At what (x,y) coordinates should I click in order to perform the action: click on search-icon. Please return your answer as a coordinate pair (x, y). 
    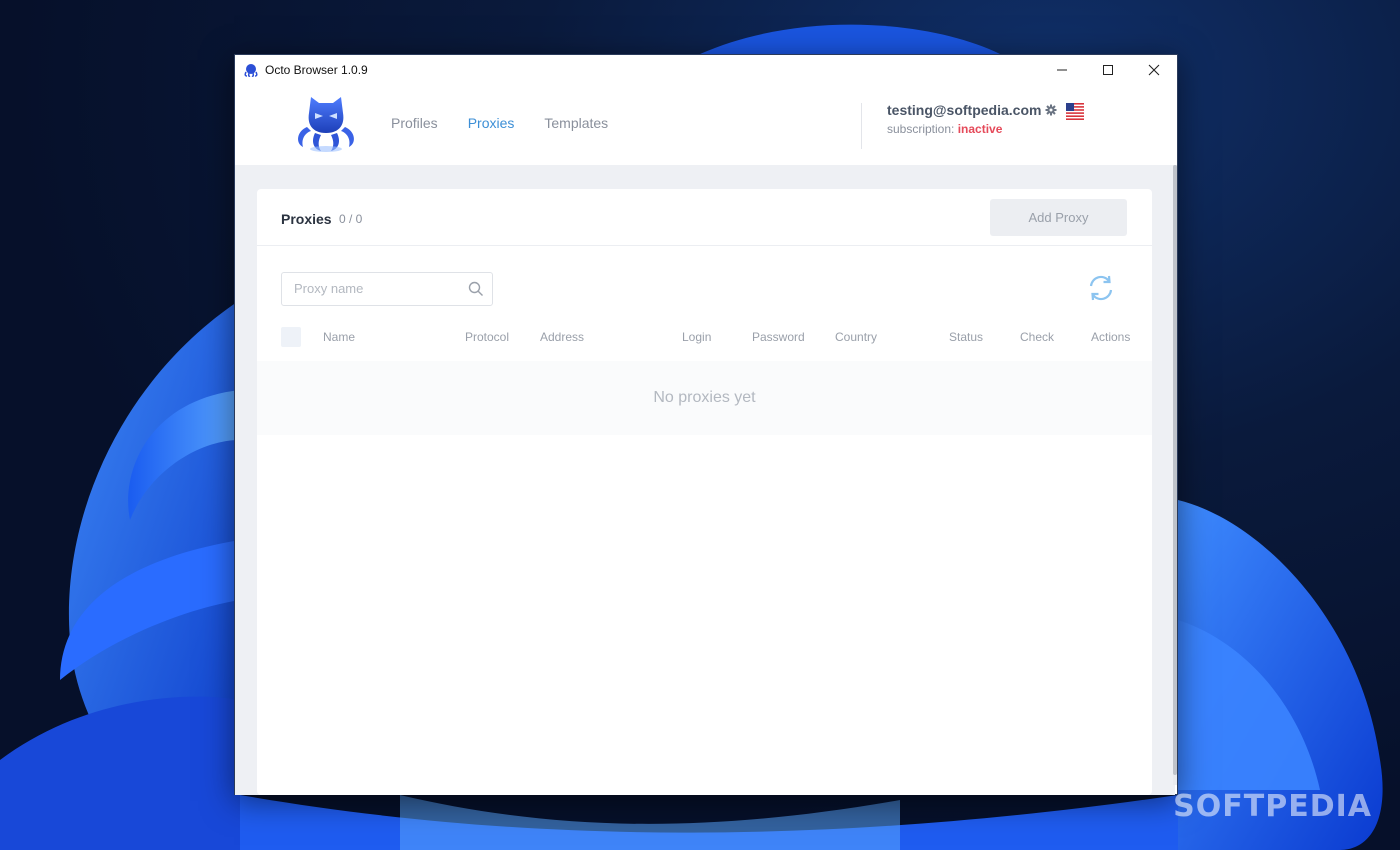
    Looking at the image, I should click on (476, 289).